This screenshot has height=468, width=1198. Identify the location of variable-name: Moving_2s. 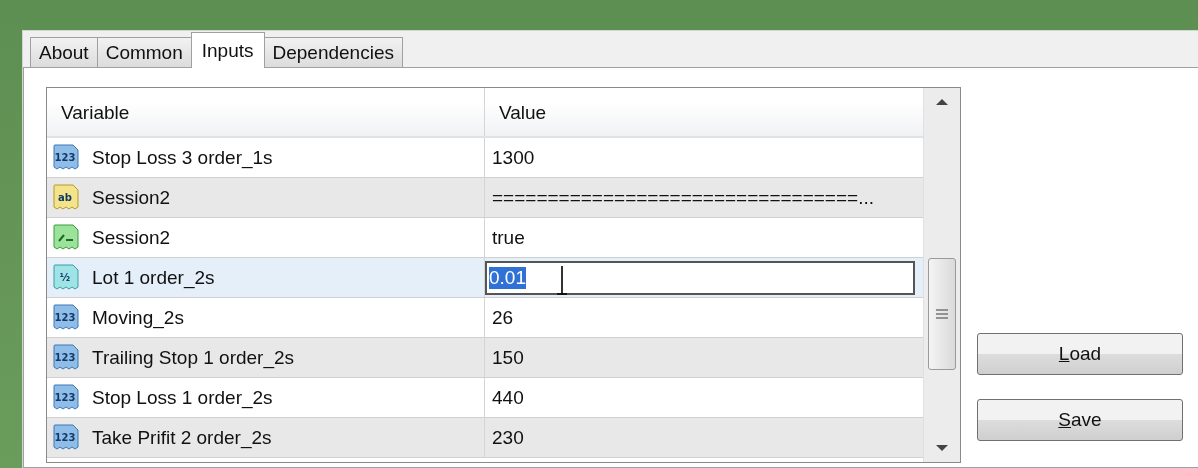
(138, 317).